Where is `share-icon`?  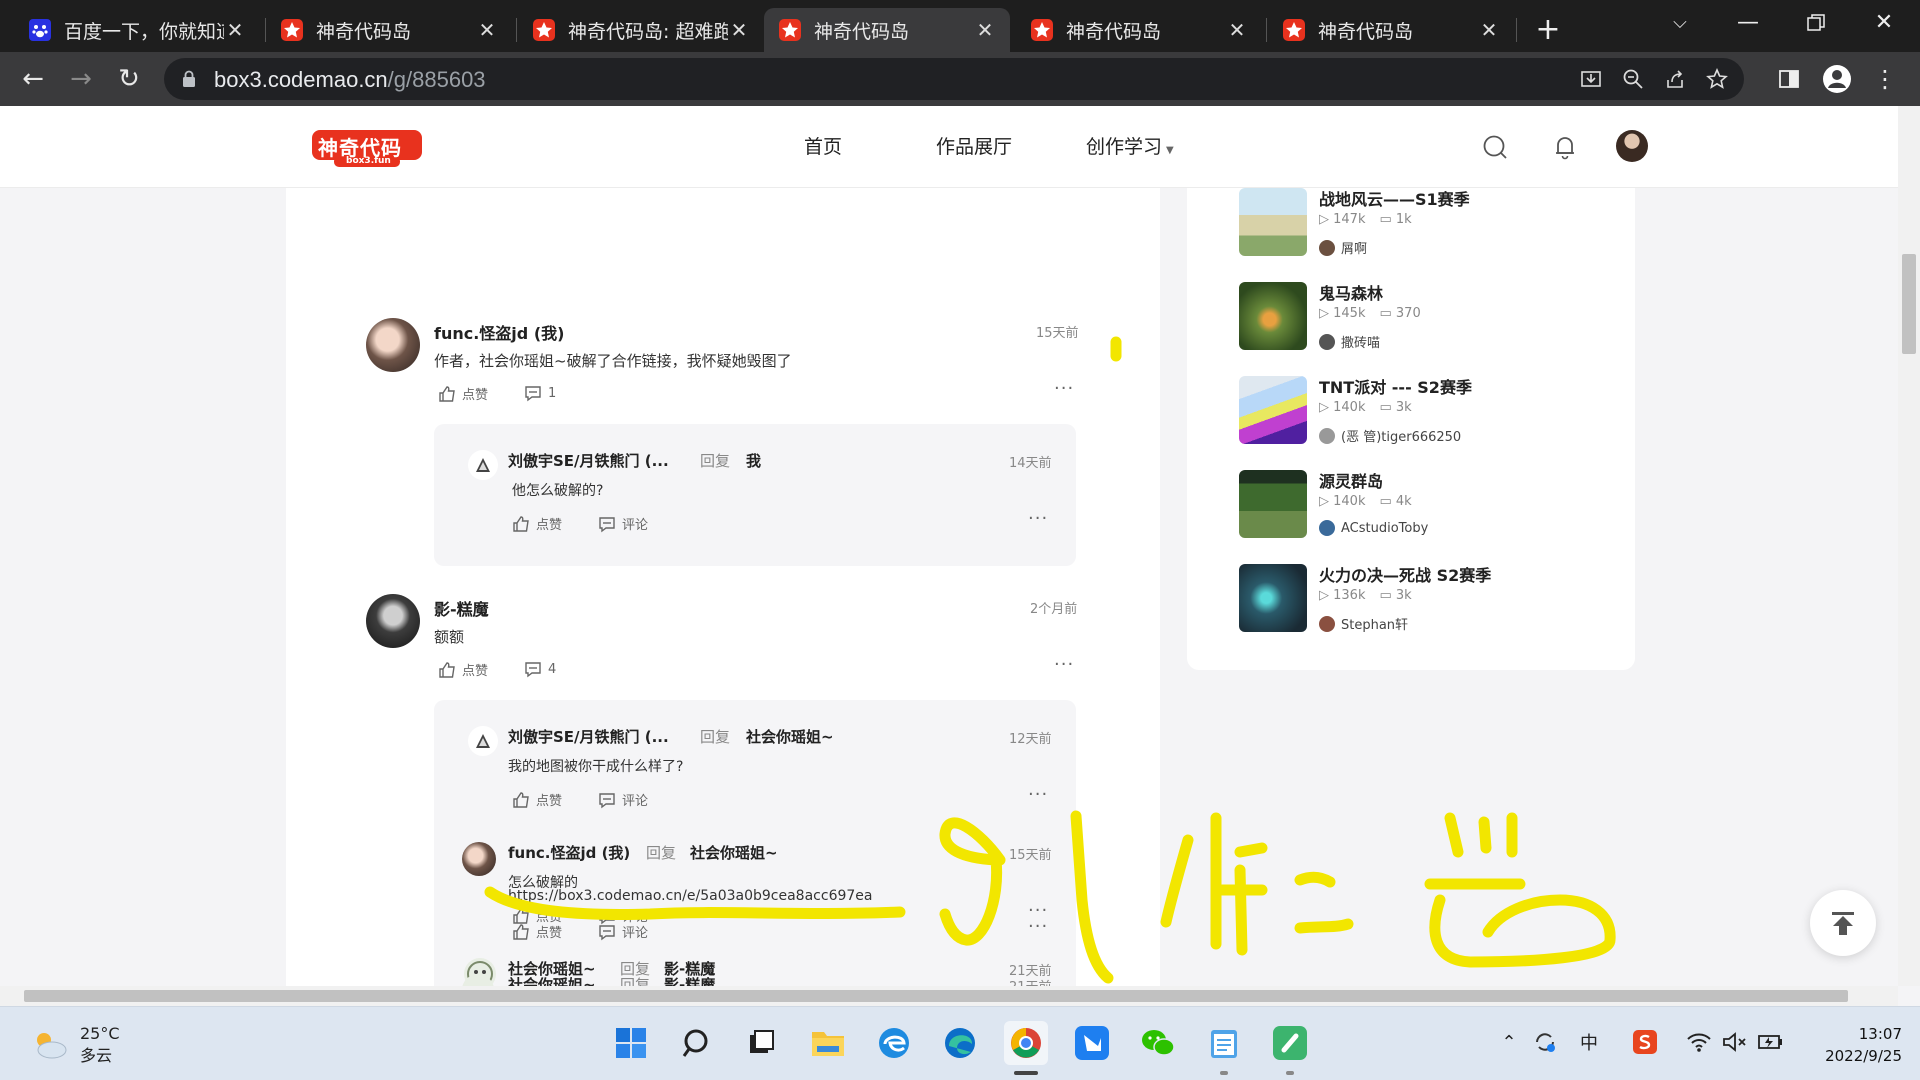
share-icon is located at coordinates (1675, 79).